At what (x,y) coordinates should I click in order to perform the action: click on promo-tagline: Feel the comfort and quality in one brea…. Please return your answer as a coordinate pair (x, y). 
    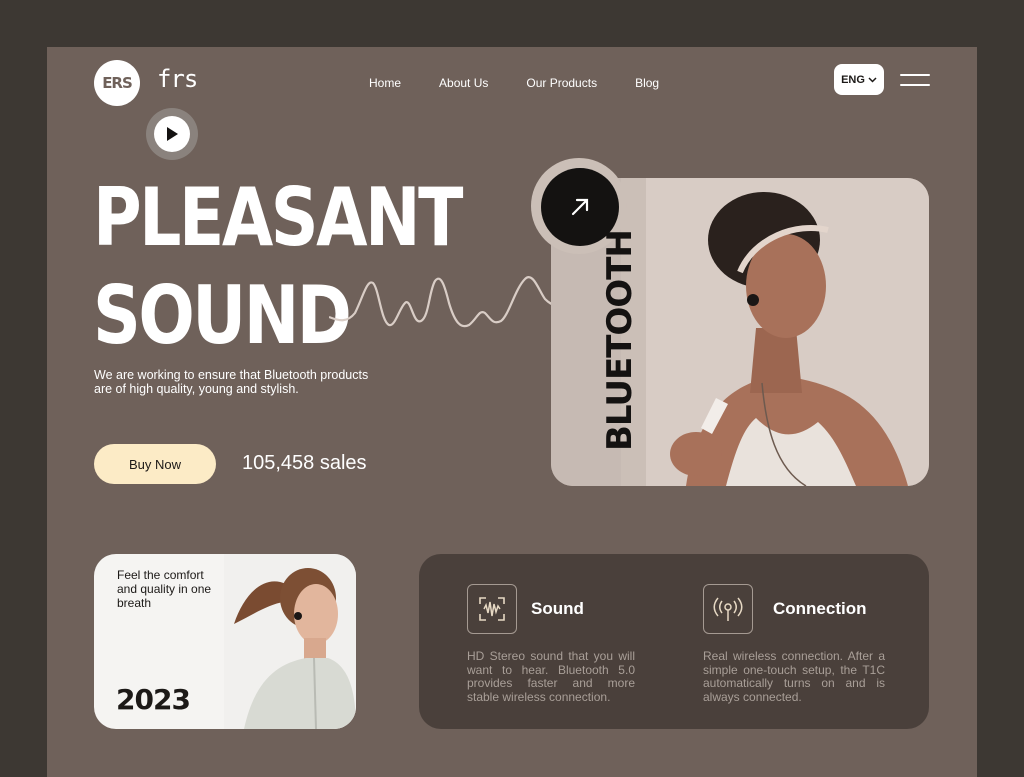
    Looking at the image, I should click on (164, 589).